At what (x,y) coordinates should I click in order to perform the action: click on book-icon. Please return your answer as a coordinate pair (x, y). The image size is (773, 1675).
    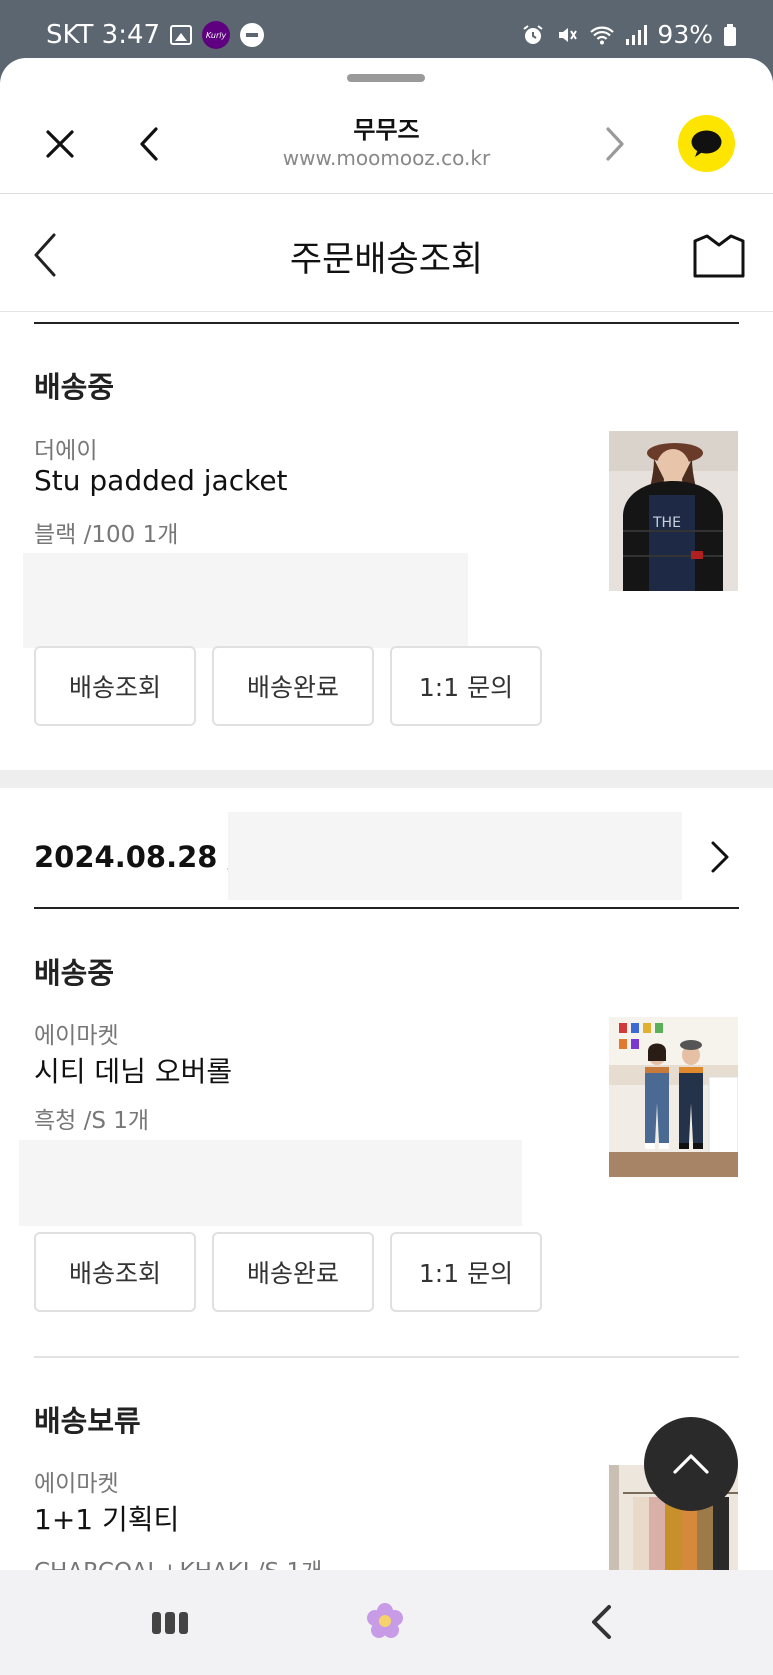
    Looking at the image, I should click on (719, 256).